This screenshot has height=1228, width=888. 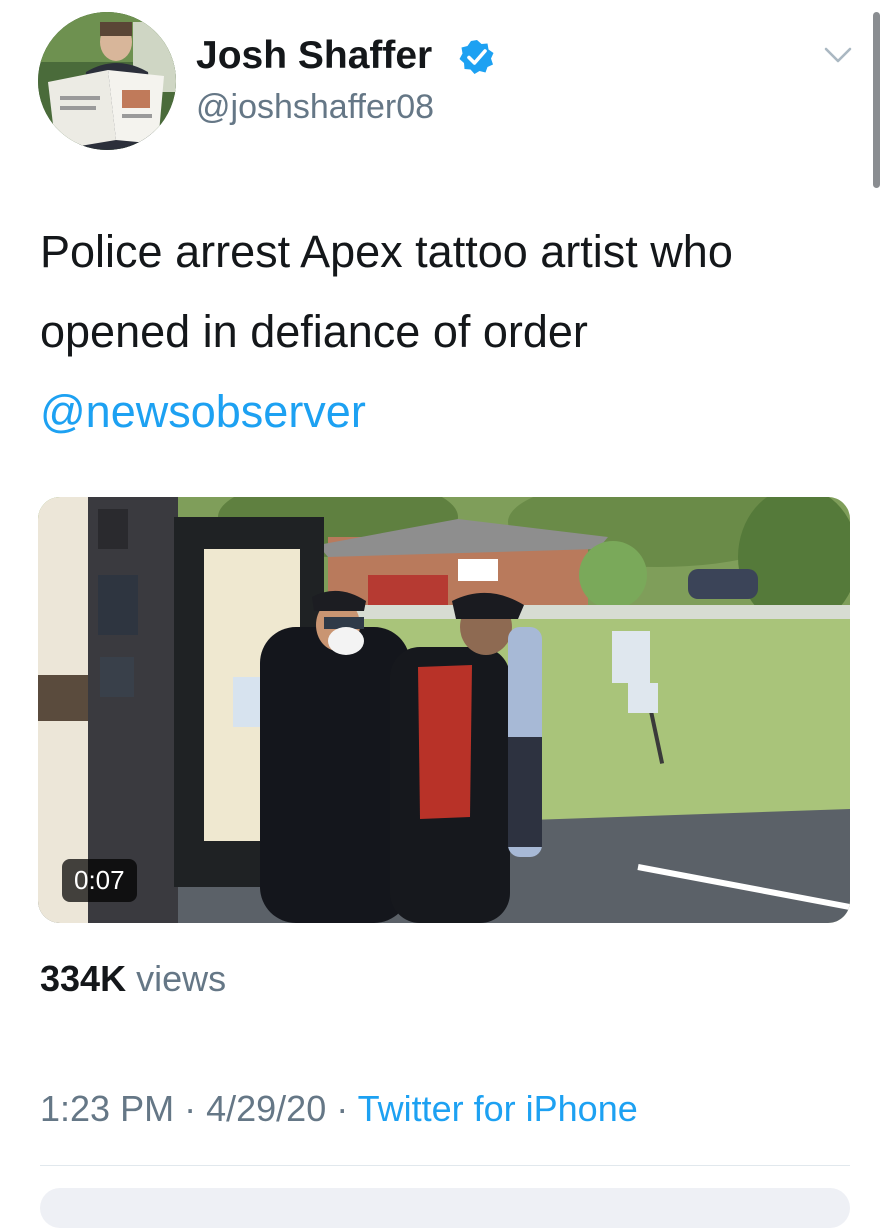 What do you see at coordinates (99, 880) in the screenshot?
I see `video-duration-badge: 0:07` at bounding box center [99, 880].